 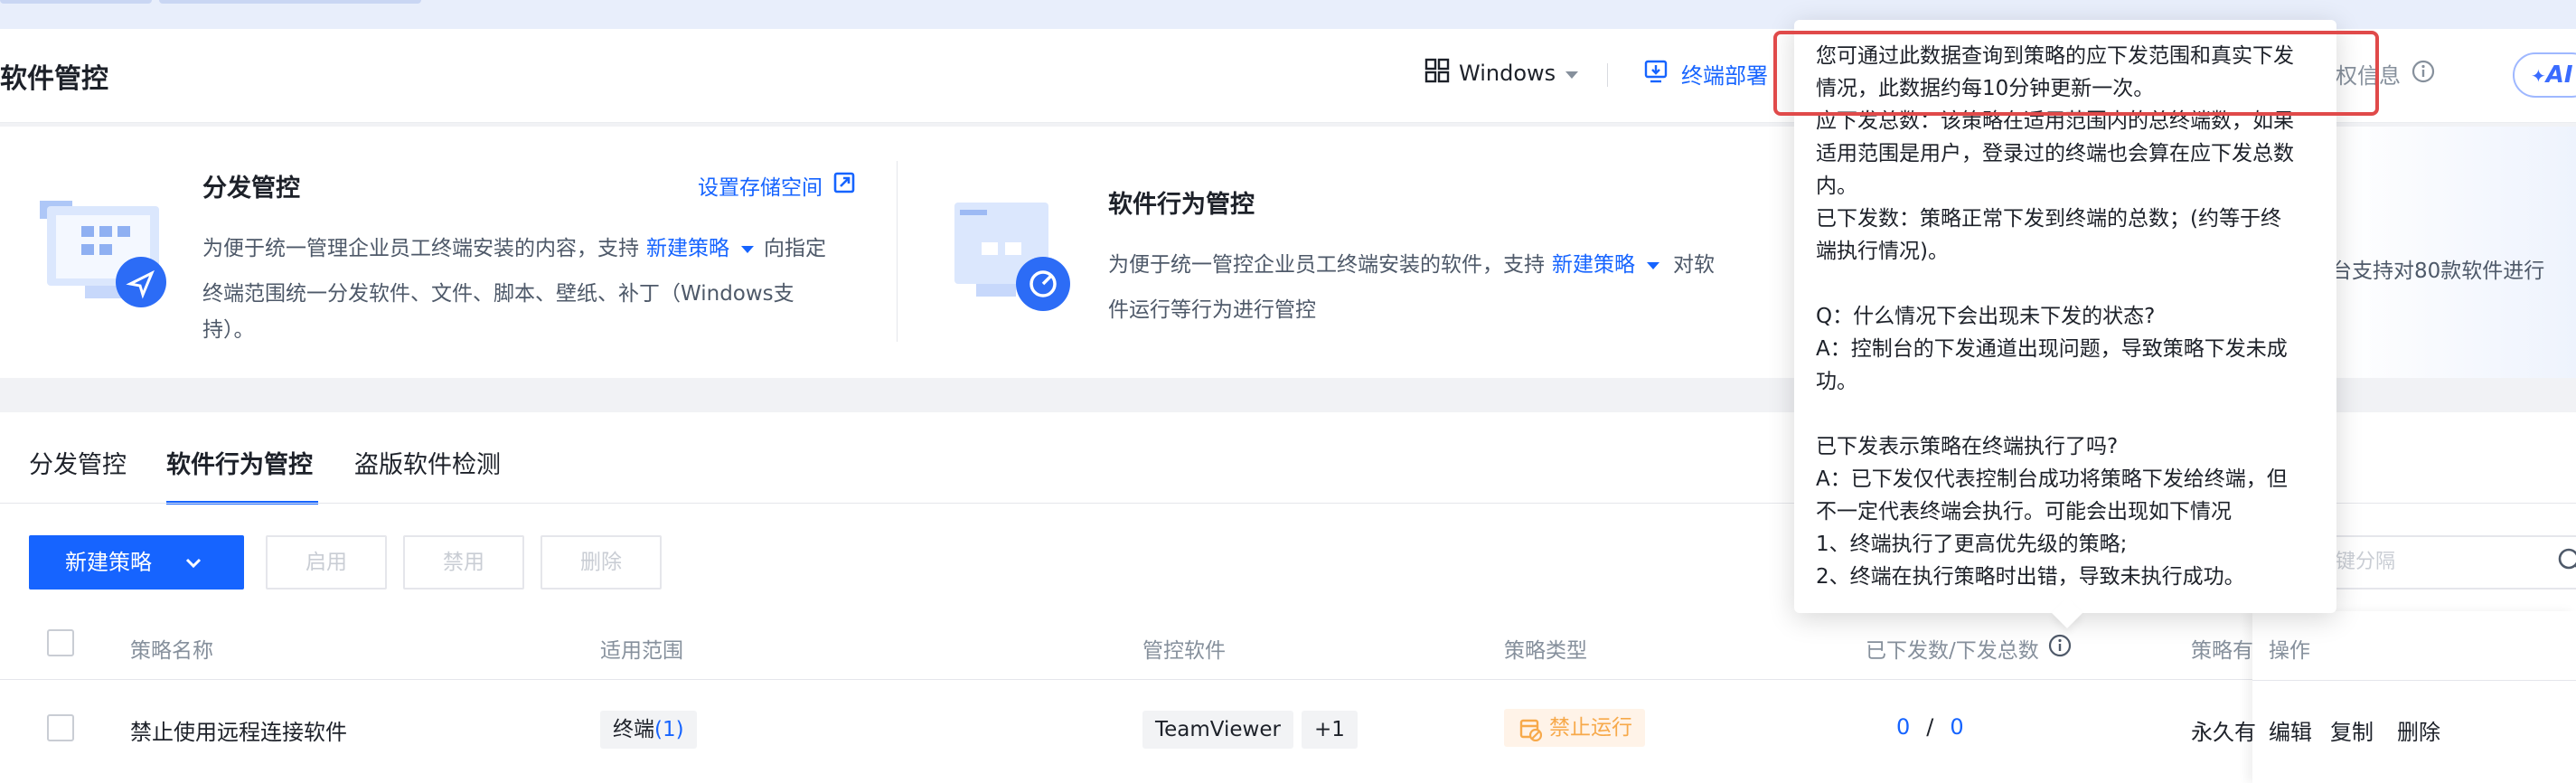 I want to click on policy-type-badge: 禁止运行, so click(x=1574, y=728).